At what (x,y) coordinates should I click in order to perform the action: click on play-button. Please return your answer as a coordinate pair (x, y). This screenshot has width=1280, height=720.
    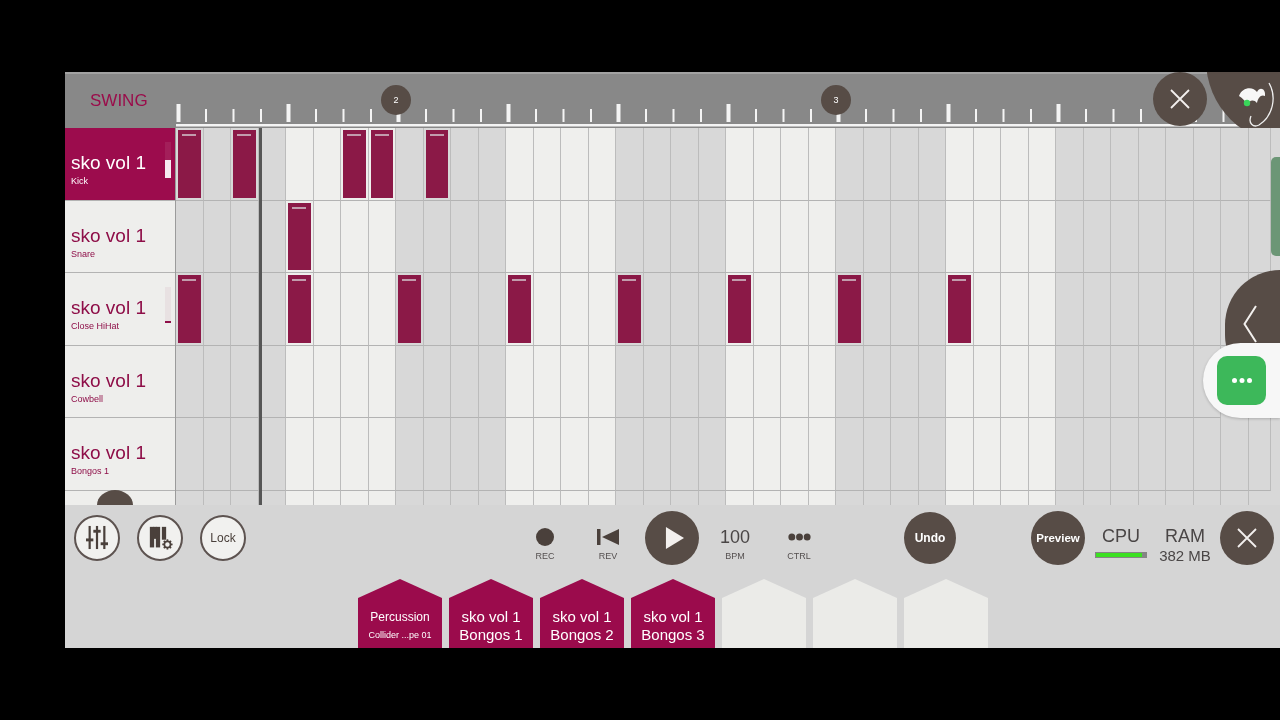
    Looking at the image, I should click on (672, 537).